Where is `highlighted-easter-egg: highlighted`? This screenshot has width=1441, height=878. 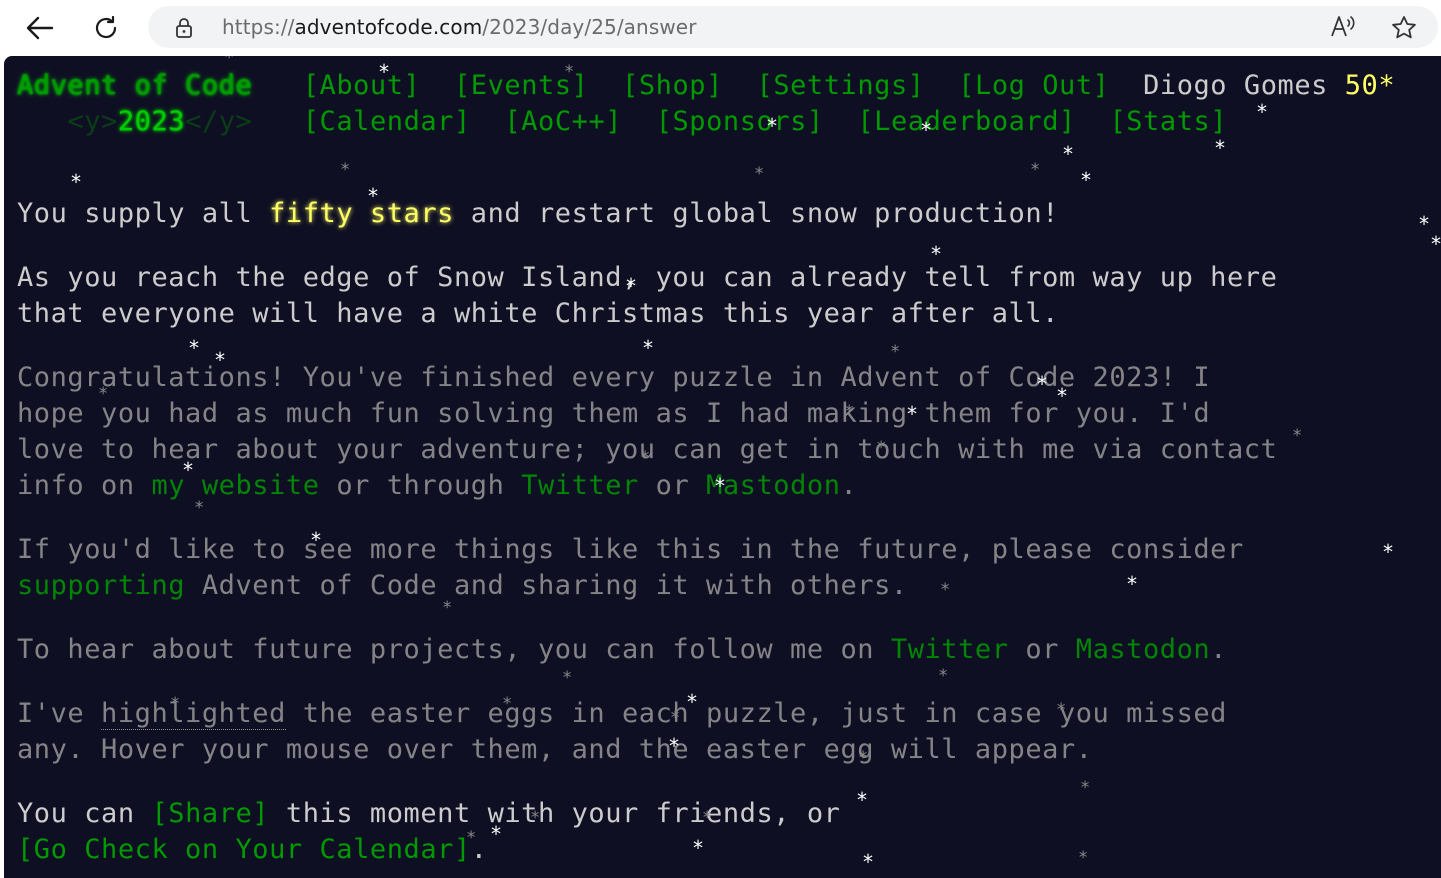 highlighted-easter-egg: highlighted is located at coordinates (193, 714).